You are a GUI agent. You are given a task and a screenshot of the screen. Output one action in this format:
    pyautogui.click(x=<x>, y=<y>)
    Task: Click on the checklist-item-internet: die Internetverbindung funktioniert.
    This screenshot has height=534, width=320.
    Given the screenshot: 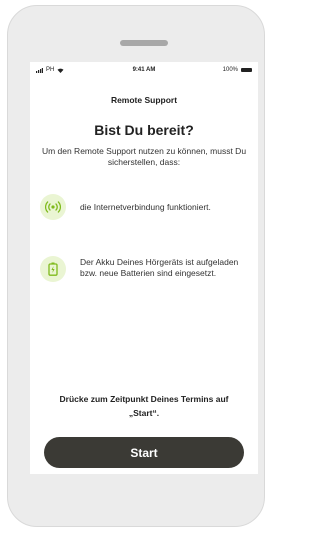 What is the action you would take?
    pyautogui.click(x=146, y=207)
    